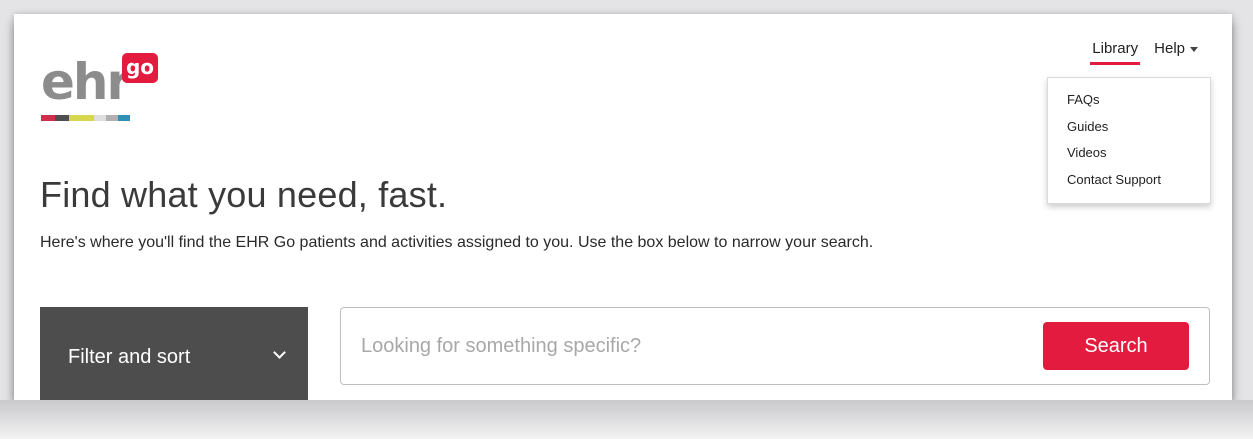  I want to click on filter-sort-label: Filter and sort, so click(129, 356).